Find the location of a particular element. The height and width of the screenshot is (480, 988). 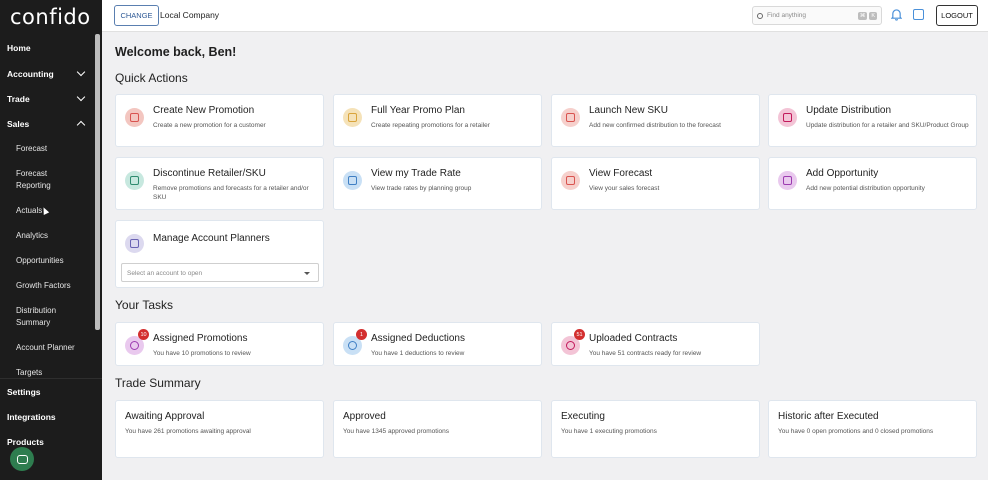

sidebar-subitem-actuals: Actuals is located at coordinates (51, 210).